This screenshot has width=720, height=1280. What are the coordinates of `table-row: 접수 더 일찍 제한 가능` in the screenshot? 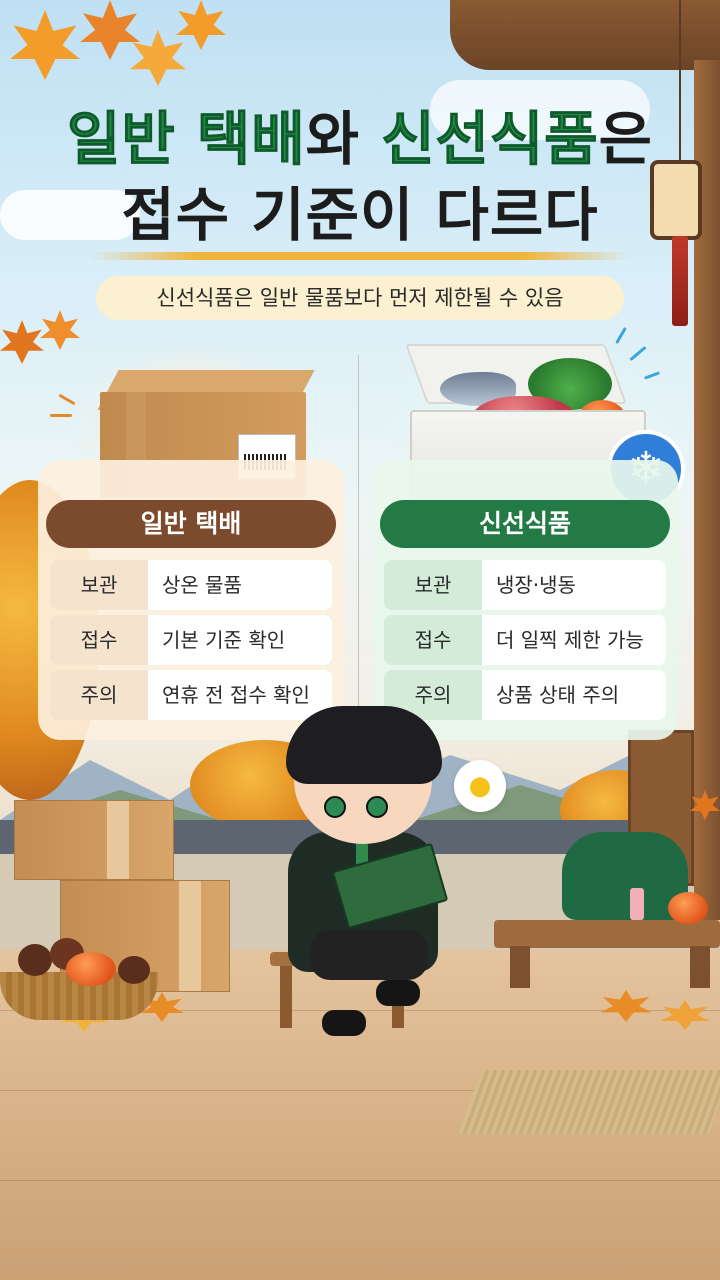 It's located at (525, 640).